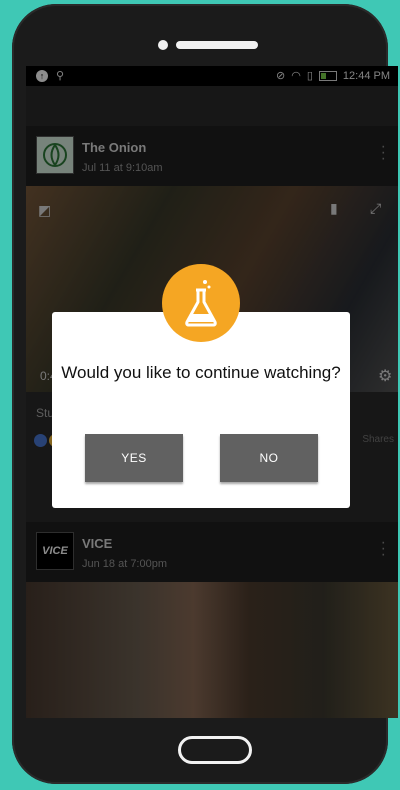 The height and width of the screenshot is (790, 400). Describe the element at coordinates (201, 372) in the screenshot. I see `dialog-message: Would you like to continue watching?` at that location.